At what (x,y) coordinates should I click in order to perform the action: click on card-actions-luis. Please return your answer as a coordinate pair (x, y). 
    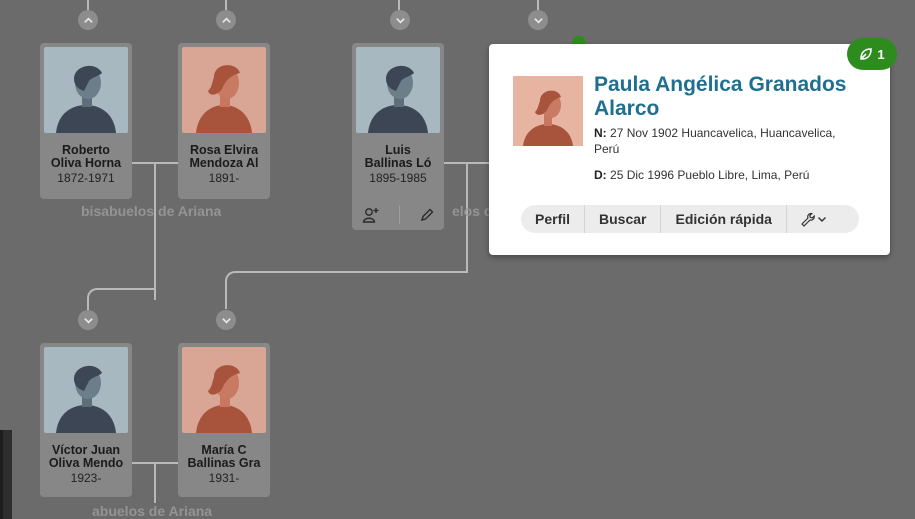
    Looking at the image, I should click on (398, 215).